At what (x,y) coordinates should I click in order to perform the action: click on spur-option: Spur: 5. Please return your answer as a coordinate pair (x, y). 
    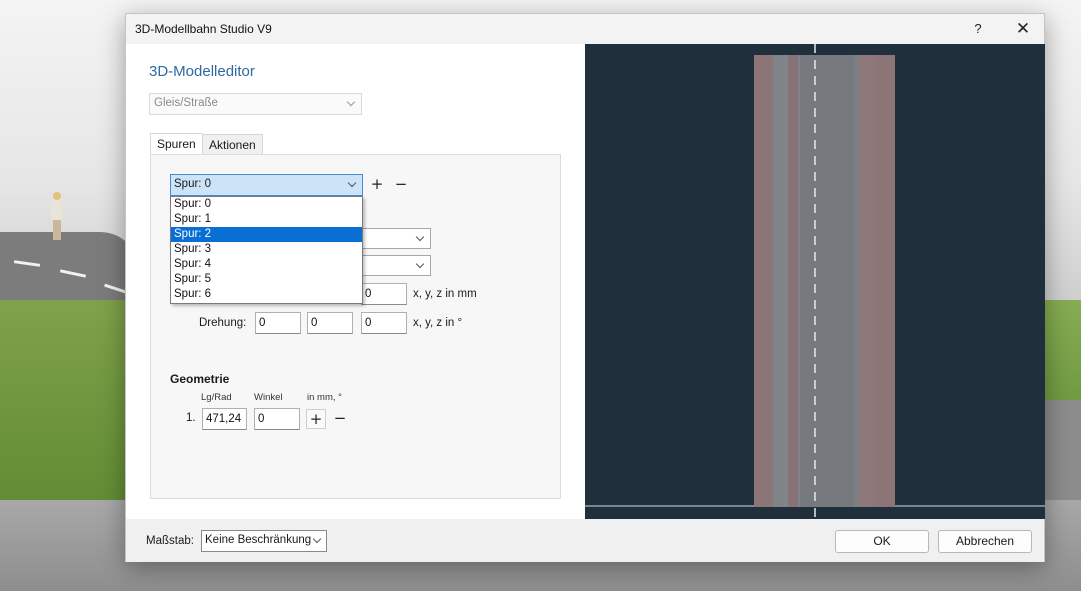
    Looking at the image, I should click on (266, 279).